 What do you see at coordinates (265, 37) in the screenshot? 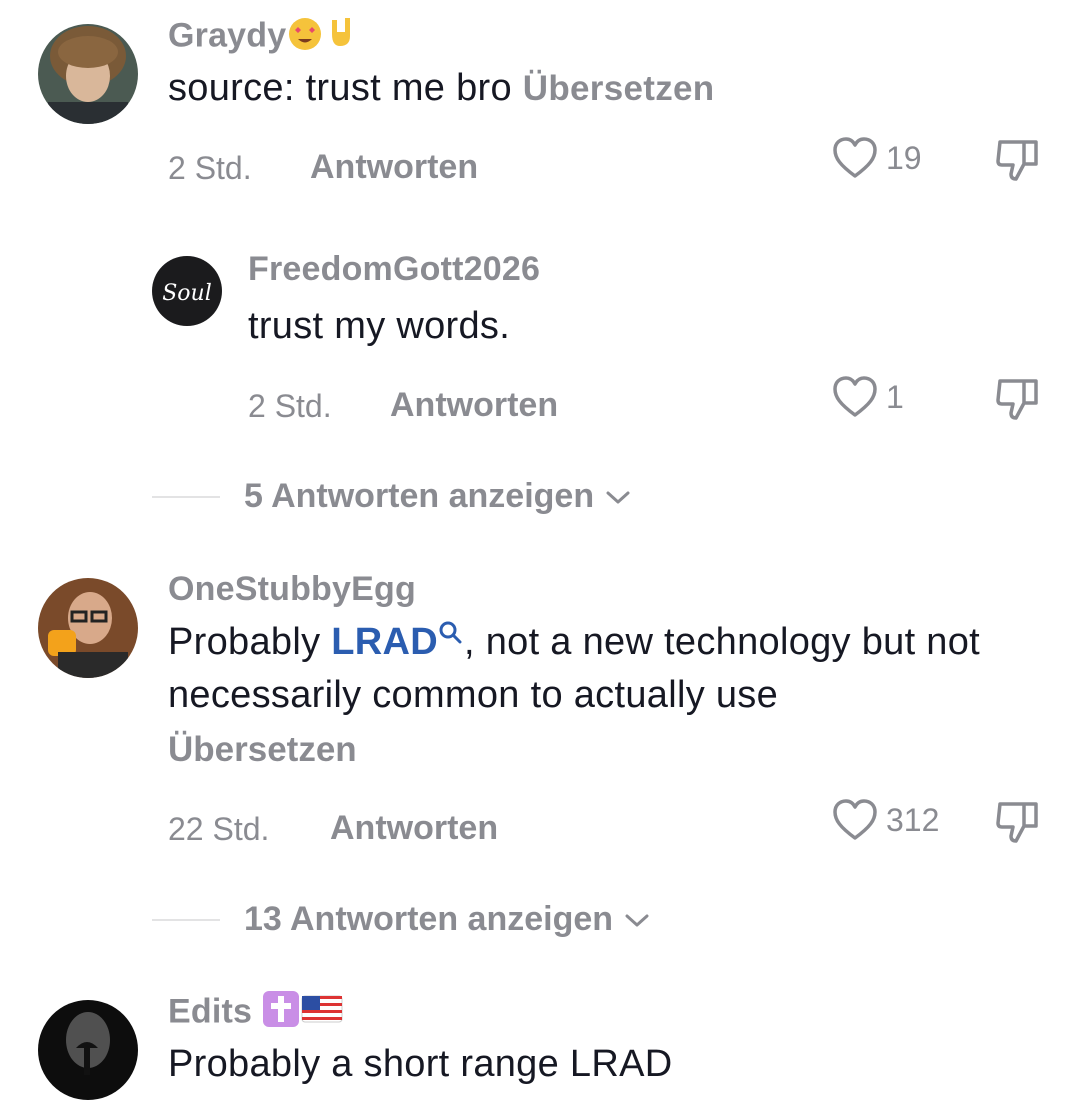
I see `comment-username: Graydy` at bounding box center [265, 37].